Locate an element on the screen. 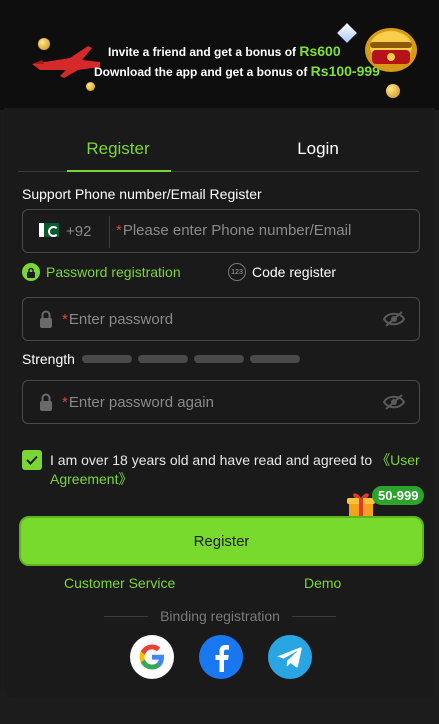 Image resolution: width=439 pixels, height=724 pixels. binding-registration-divider: Binding registration is located at coordinates (220, 616).